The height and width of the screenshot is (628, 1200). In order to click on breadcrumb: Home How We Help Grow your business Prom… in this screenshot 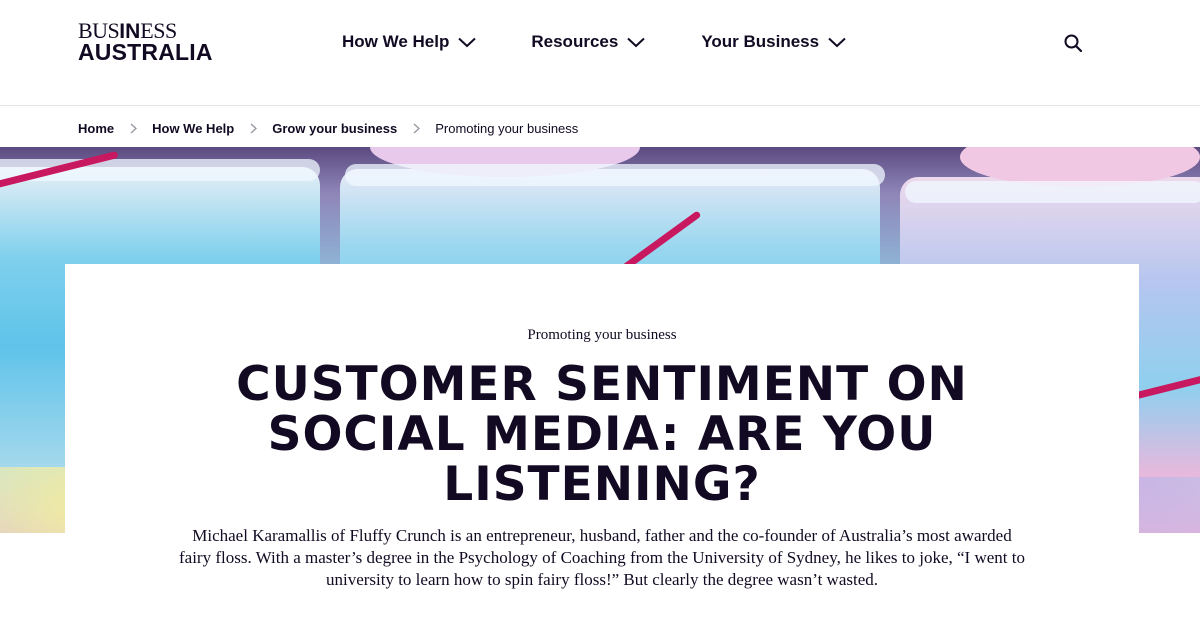, I will do `click(328, 128)`.